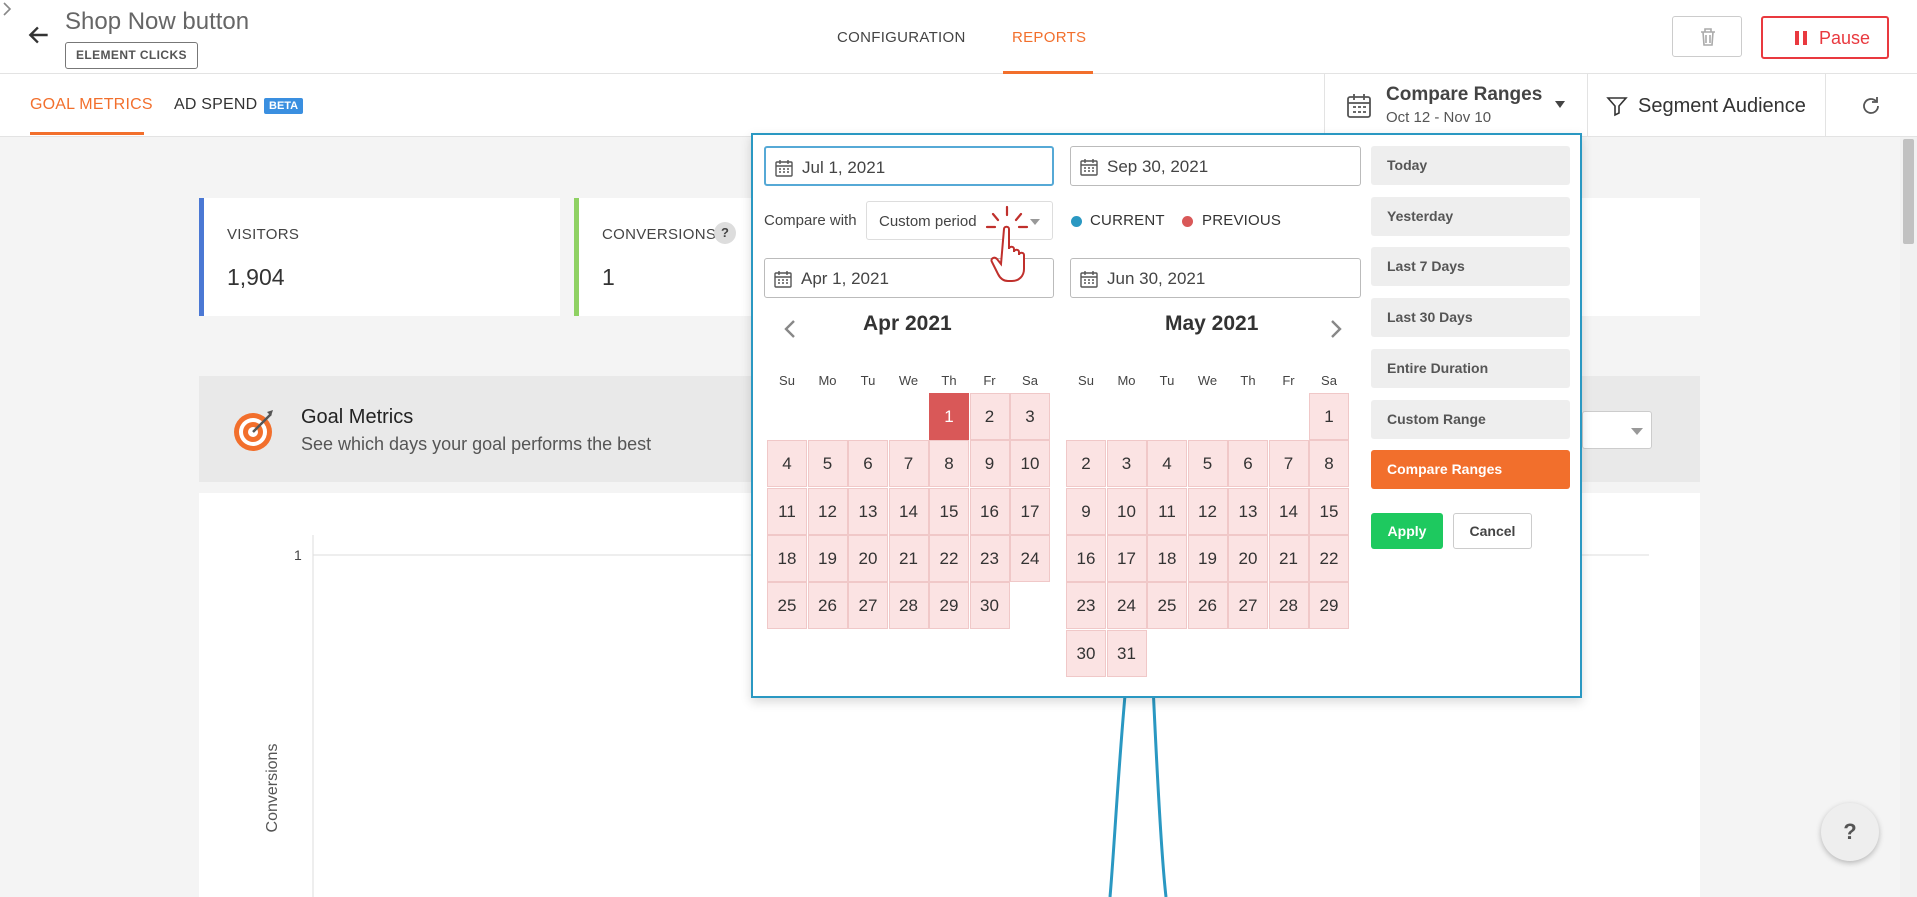  I want to click on scrollbar-thumb, so click(1908, 191).